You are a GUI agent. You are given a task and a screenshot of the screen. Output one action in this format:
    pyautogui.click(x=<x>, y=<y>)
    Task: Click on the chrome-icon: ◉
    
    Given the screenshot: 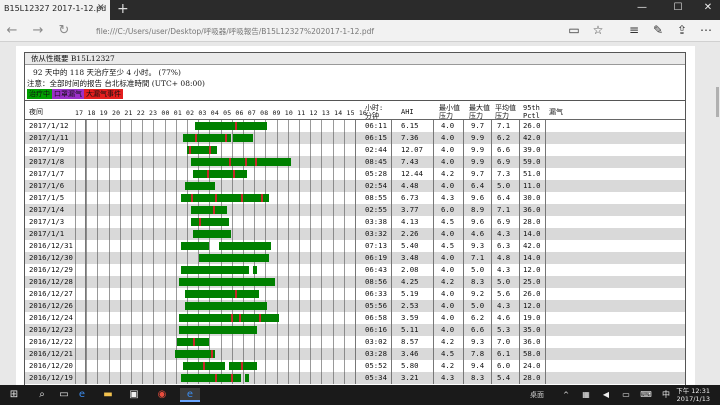 What is the action you would take?
    pyautogui.click(x=162, y=395)
    